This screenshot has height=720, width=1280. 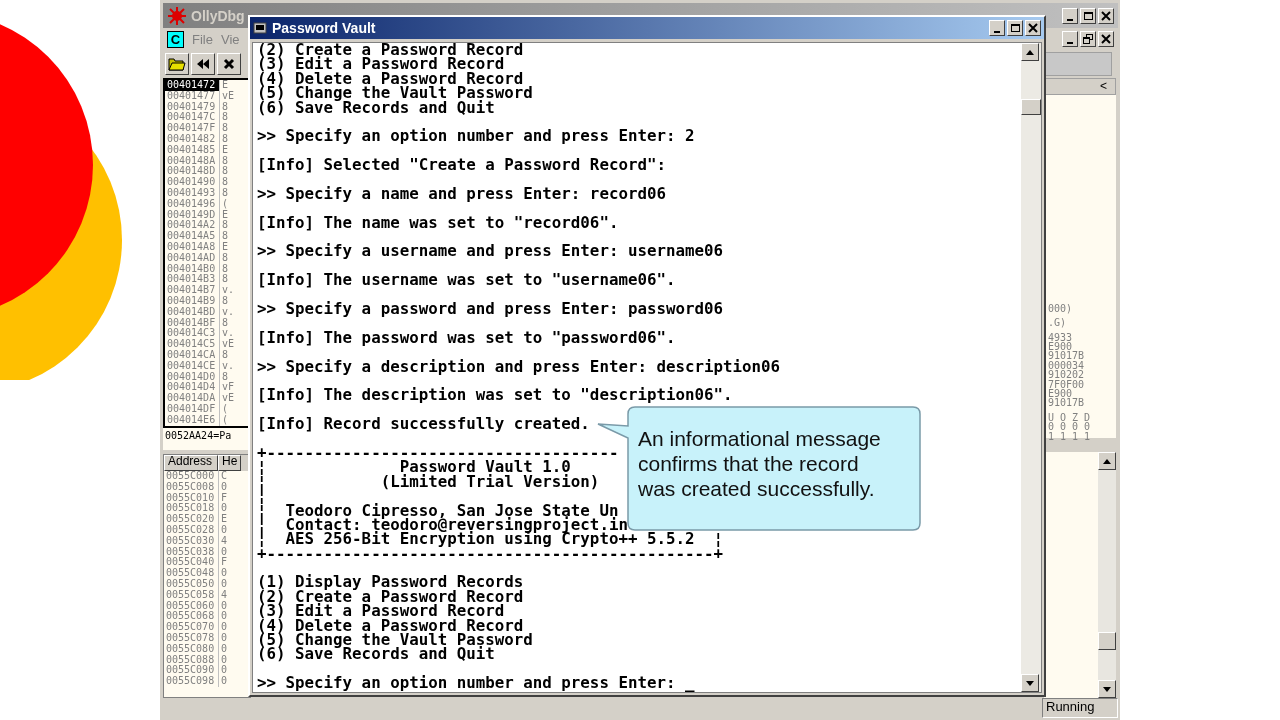 What do you see at coordinates (192, 150) in the screenshot?
I see `address-cell: 00401485` at bounding box center [192, 150].